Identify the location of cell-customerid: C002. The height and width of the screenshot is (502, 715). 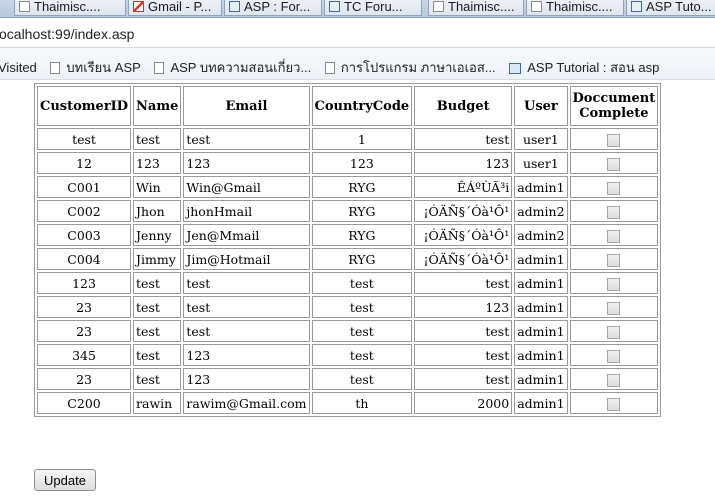
(84, 211).